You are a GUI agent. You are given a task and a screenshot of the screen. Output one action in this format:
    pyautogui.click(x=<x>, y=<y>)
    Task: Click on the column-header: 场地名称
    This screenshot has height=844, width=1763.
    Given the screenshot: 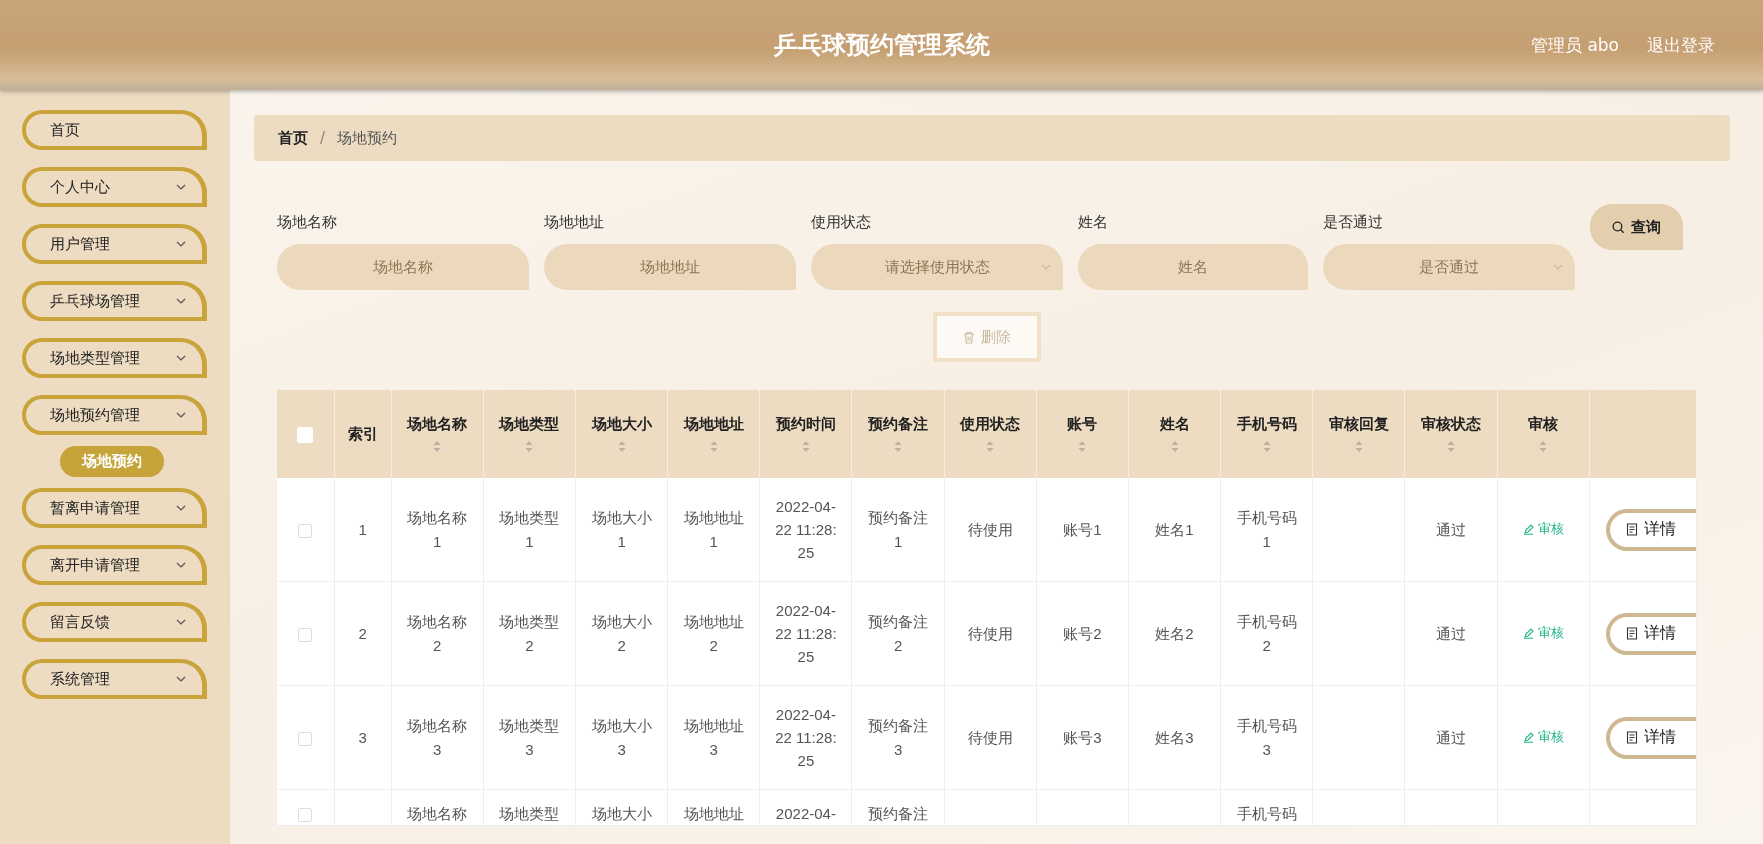 What is the action you would take?
    pyautogui.click(x=437, y=424)
    